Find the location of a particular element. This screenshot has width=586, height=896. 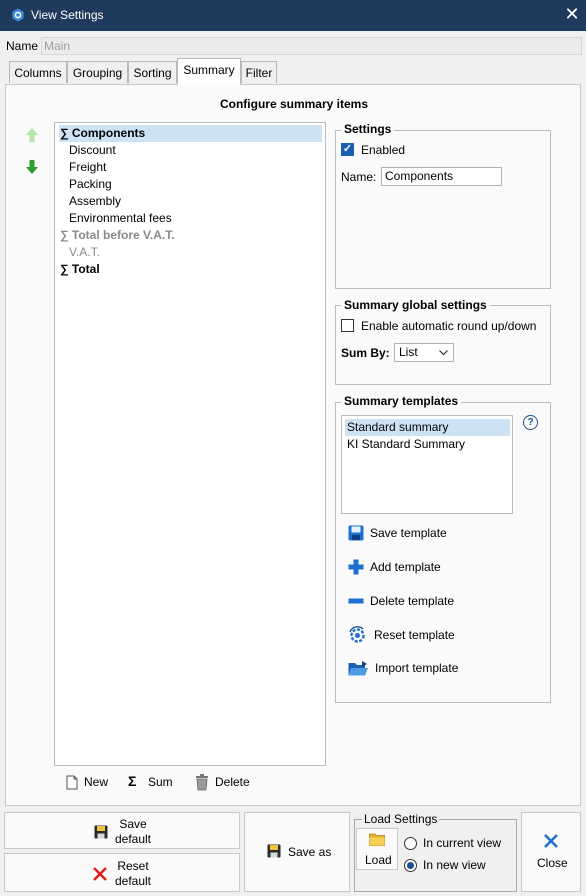

name-label: Name is located at coordinates (22, 46).